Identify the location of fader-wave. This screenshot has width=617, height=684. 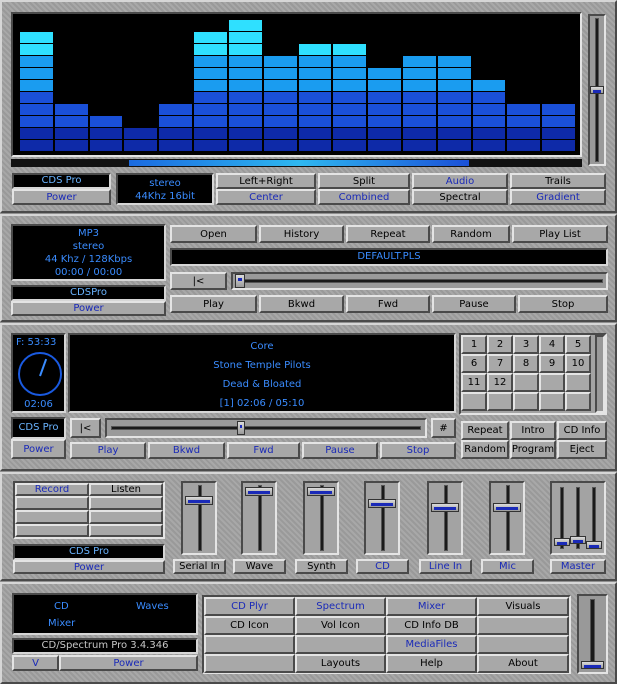
(259, 518).